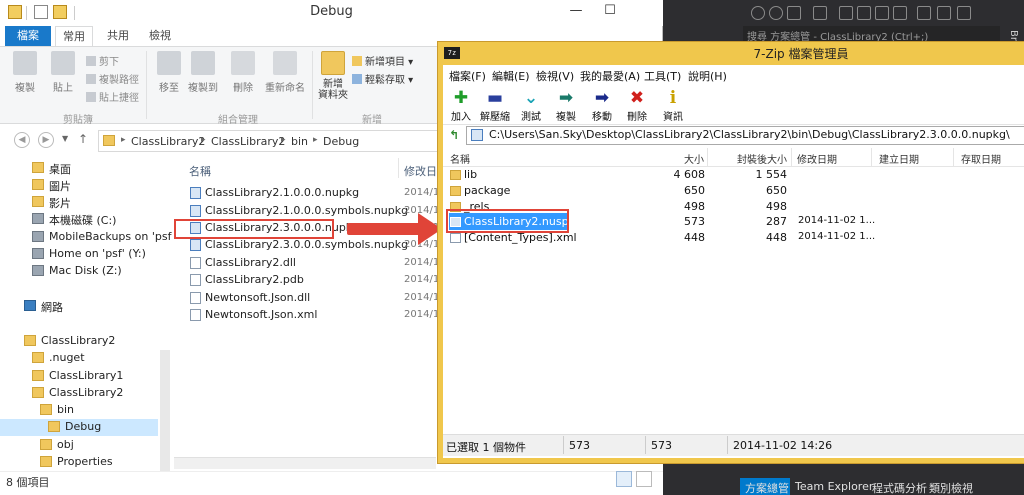  What do you see at coordinates (495, 117) in the screenshot?
I see `extract-label: 解壓縮` at bounding box center [495, 117].